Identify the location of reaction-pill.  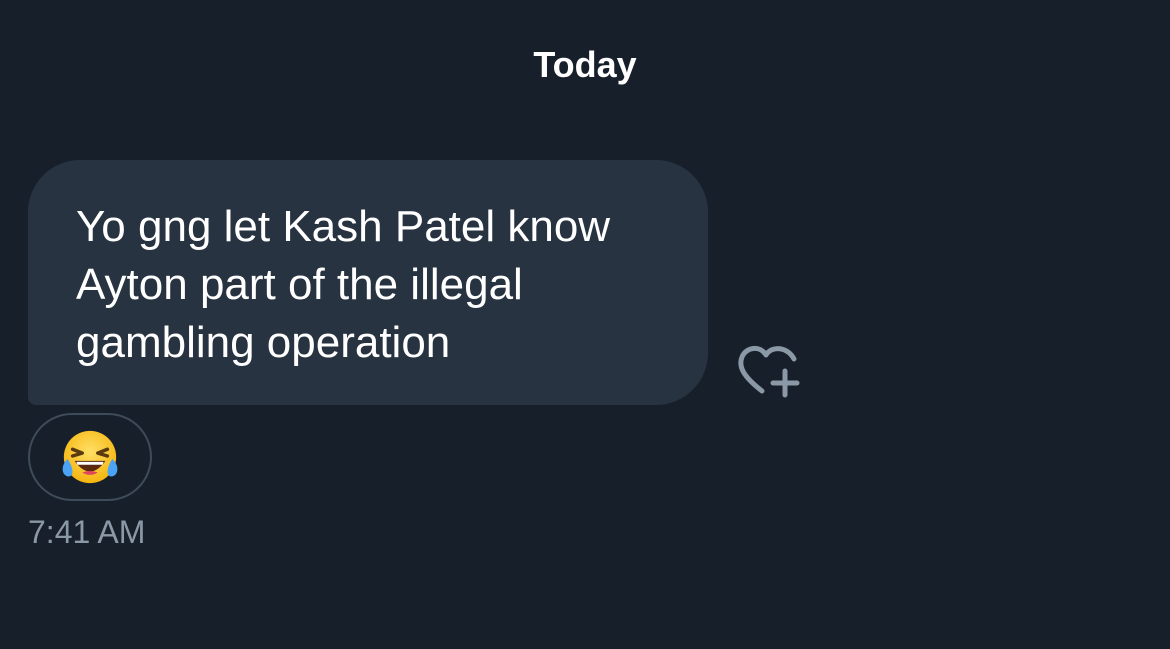
(90, 457).